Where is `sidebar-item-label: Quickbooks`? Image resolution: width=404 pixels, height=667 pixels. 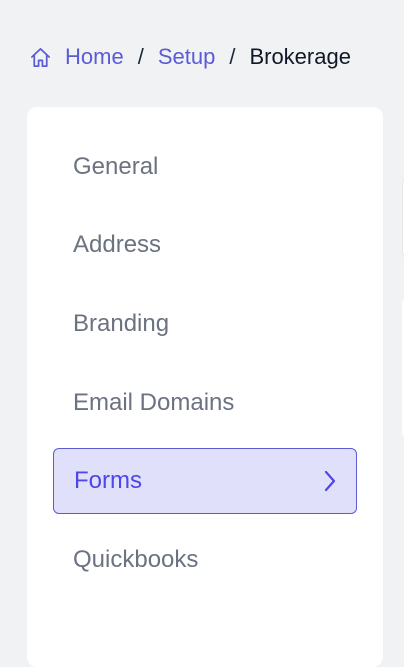 sidebar-item-label: Quickbooks is located at coordinates (136, 559).